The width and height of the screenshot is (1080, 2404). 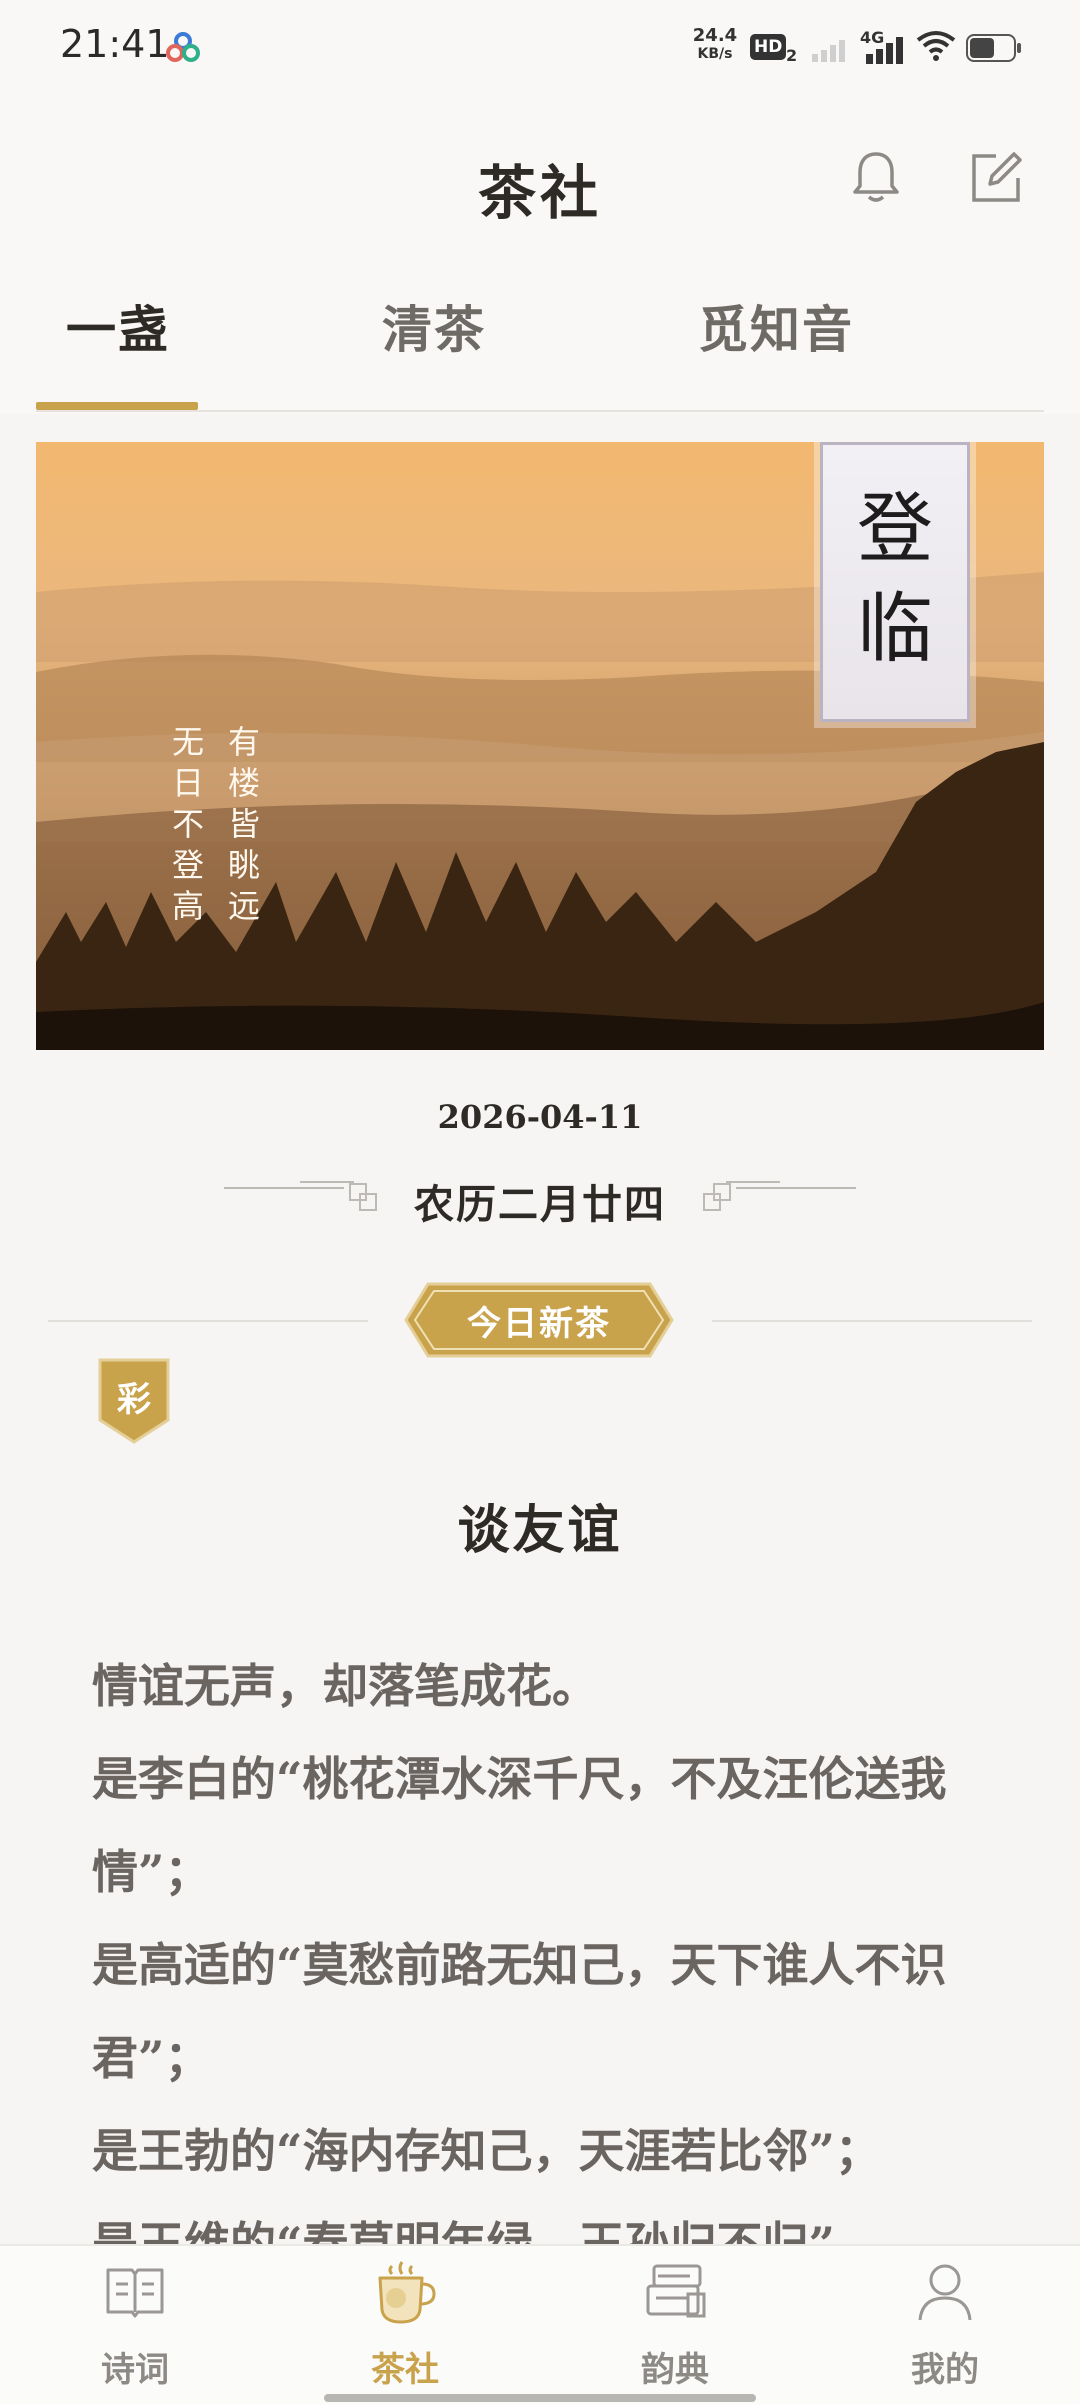 What do you see at coordinates (405, 2295) in the screenshot?
I see `tea-cup-icon` at bounding box center [405, 2295].